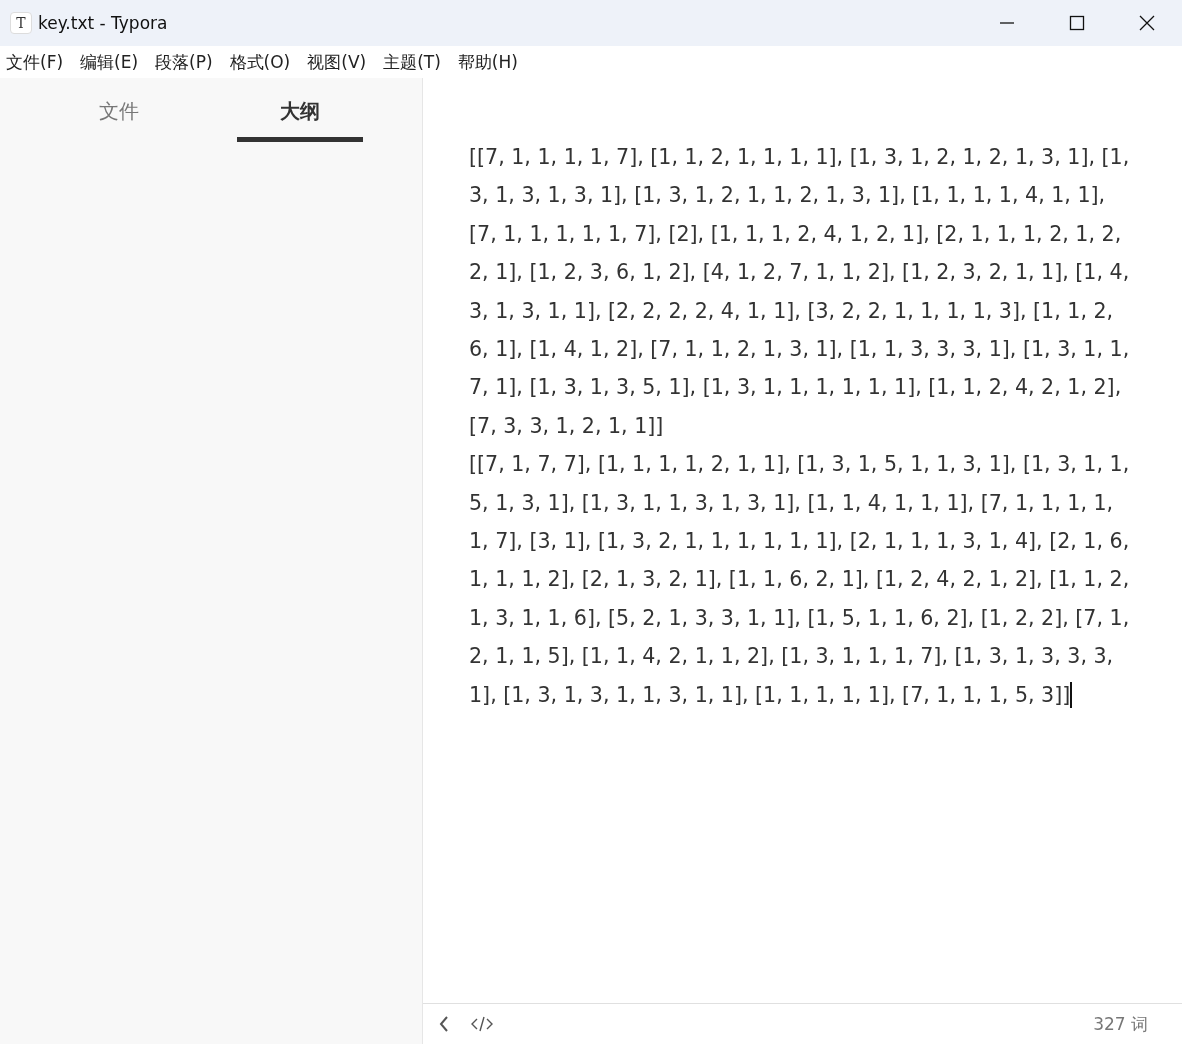  Describe the element at coordinates (300, 120) in the screenshot. I see `sidebar-tab: 大纲` at that location.